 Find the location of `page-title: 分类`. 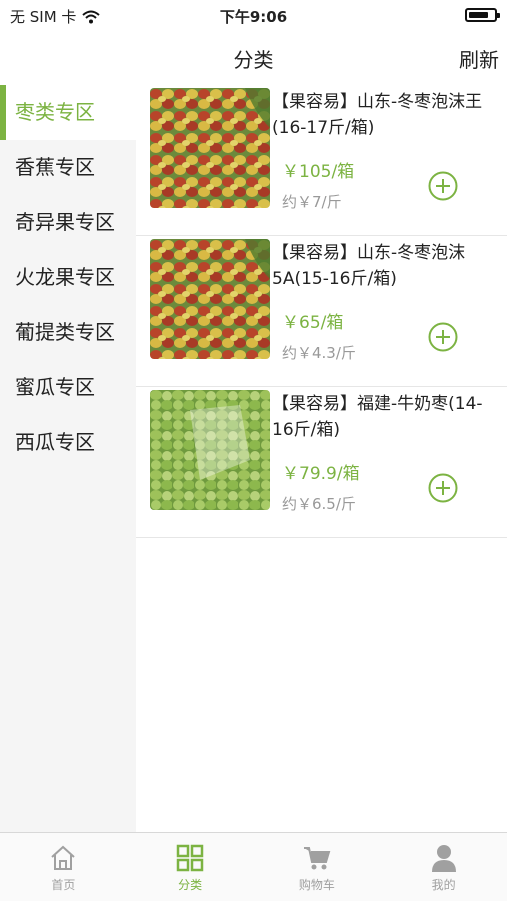

page-title: 分类 is located at coordinates (253, 60).